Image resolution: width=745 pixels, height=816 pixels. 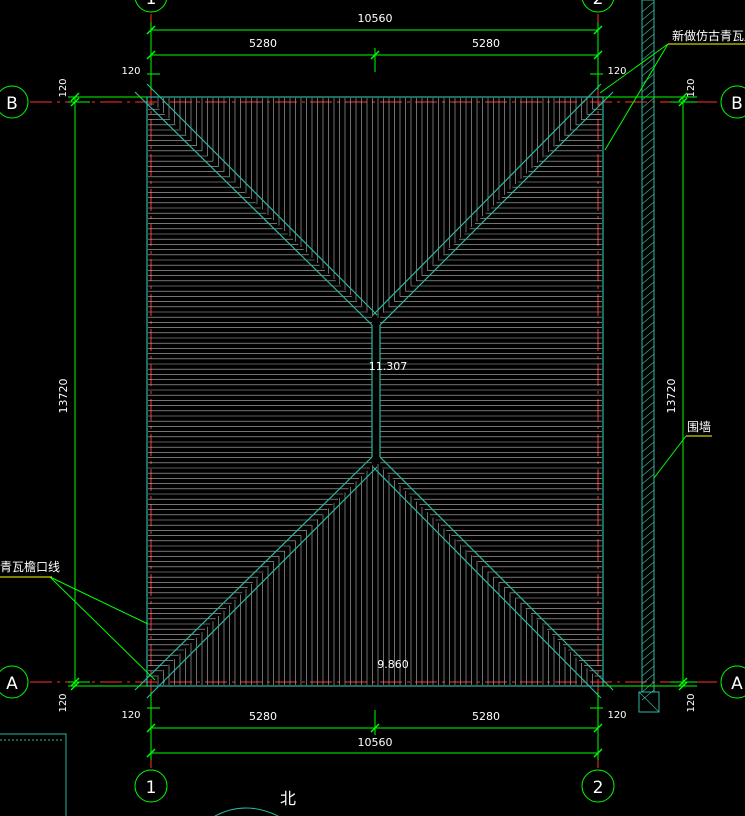 I want to click on dim-offset-bottom-right: 120, so click(x=616, y=715).